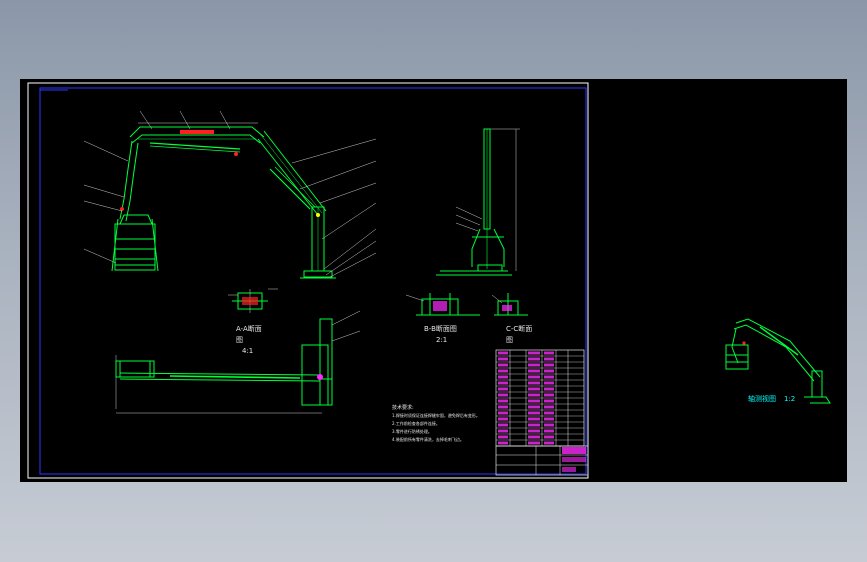  I want to click on top-view-leaders, so click(346, 326).